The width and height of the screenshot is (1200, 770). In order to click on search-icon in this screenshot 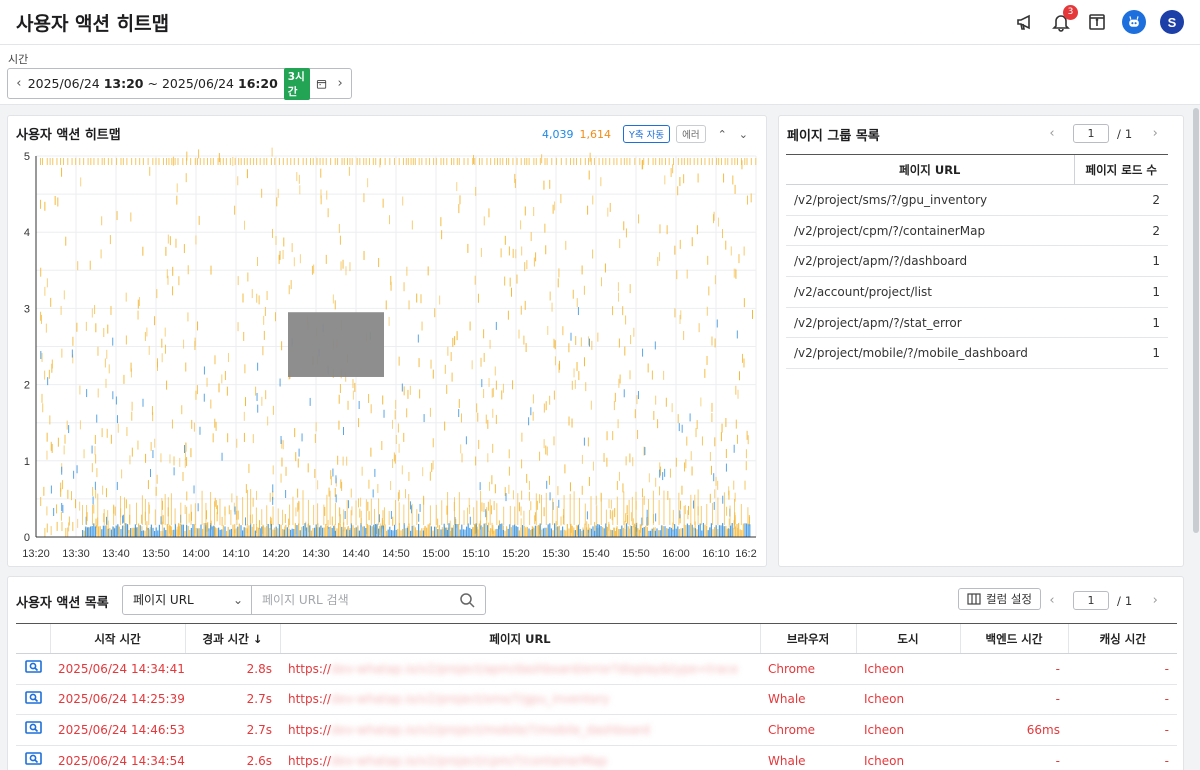, I will do `click(467, 600)`.